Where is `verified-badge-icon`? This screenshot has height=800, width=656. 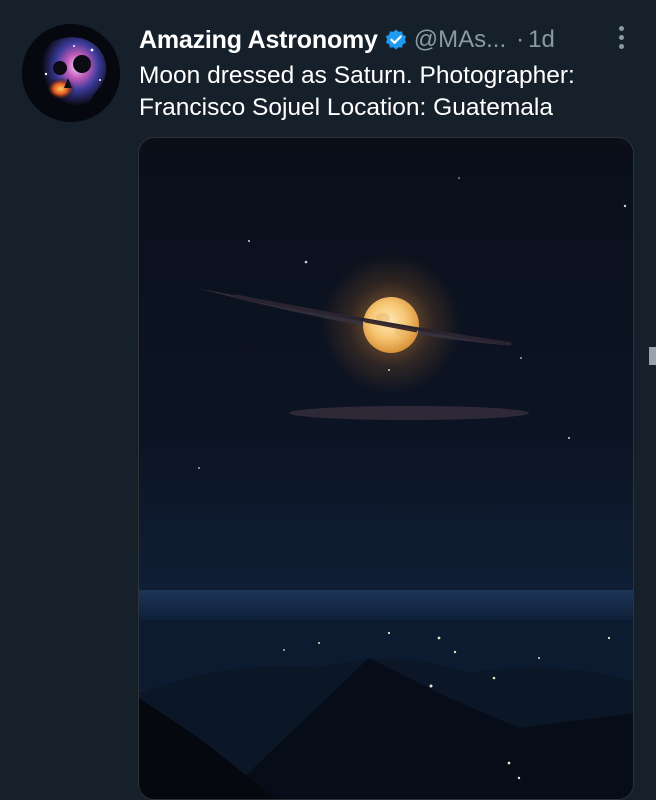 verified-badge-icon is located at coordinates (396, 40).